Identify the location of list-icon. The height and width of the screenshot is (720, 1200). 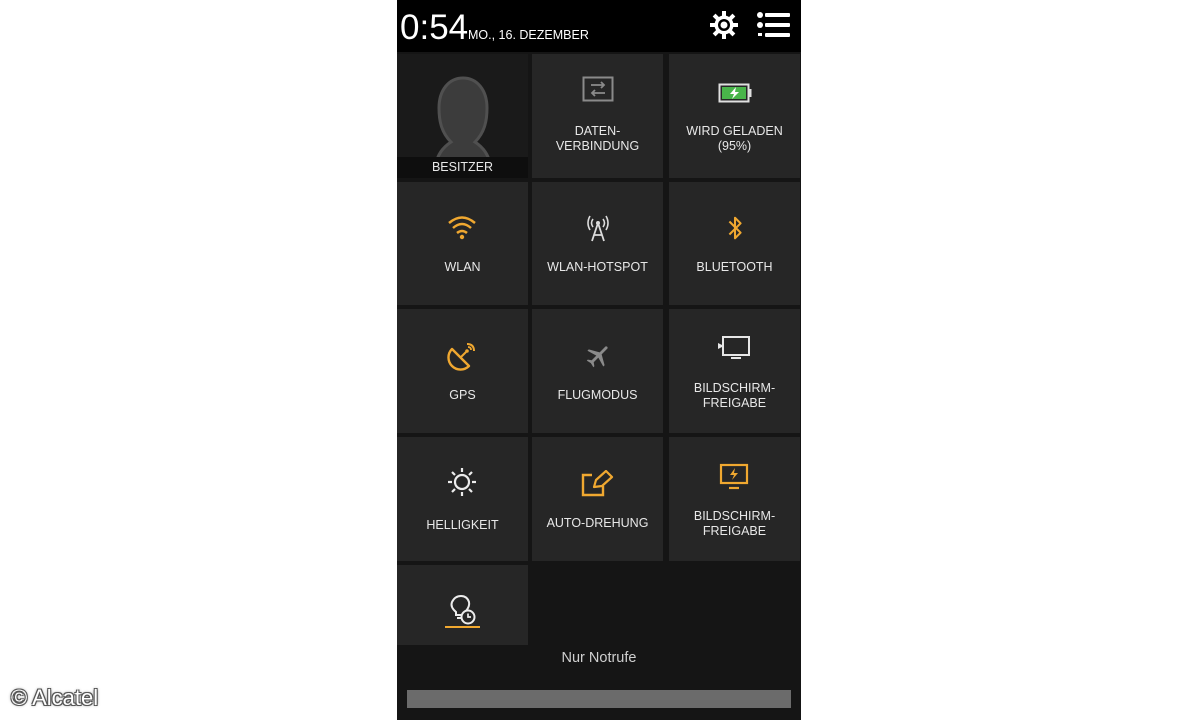
(774, 25).